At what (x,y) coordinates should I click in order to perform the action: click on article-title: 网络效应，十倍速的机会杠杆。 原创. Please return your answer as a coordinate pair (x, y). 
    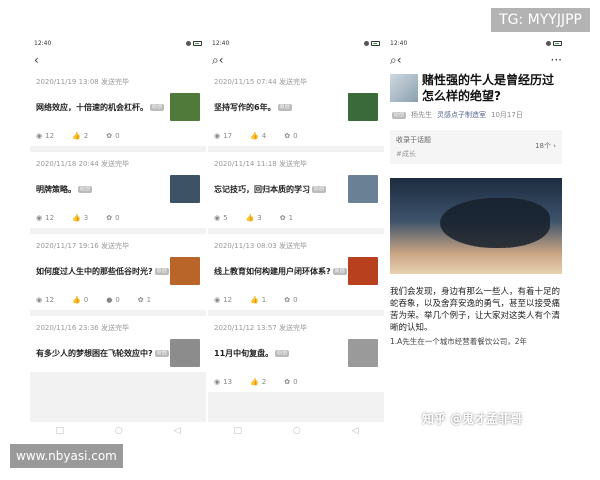
    Looking at the image, I should click on (100, 107).